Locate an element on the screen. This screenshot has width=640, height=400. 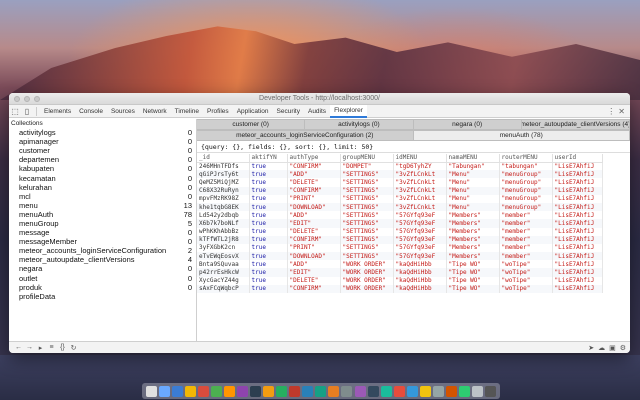
close-devtools-icon: ✕ is located at coordinates (621, 111).